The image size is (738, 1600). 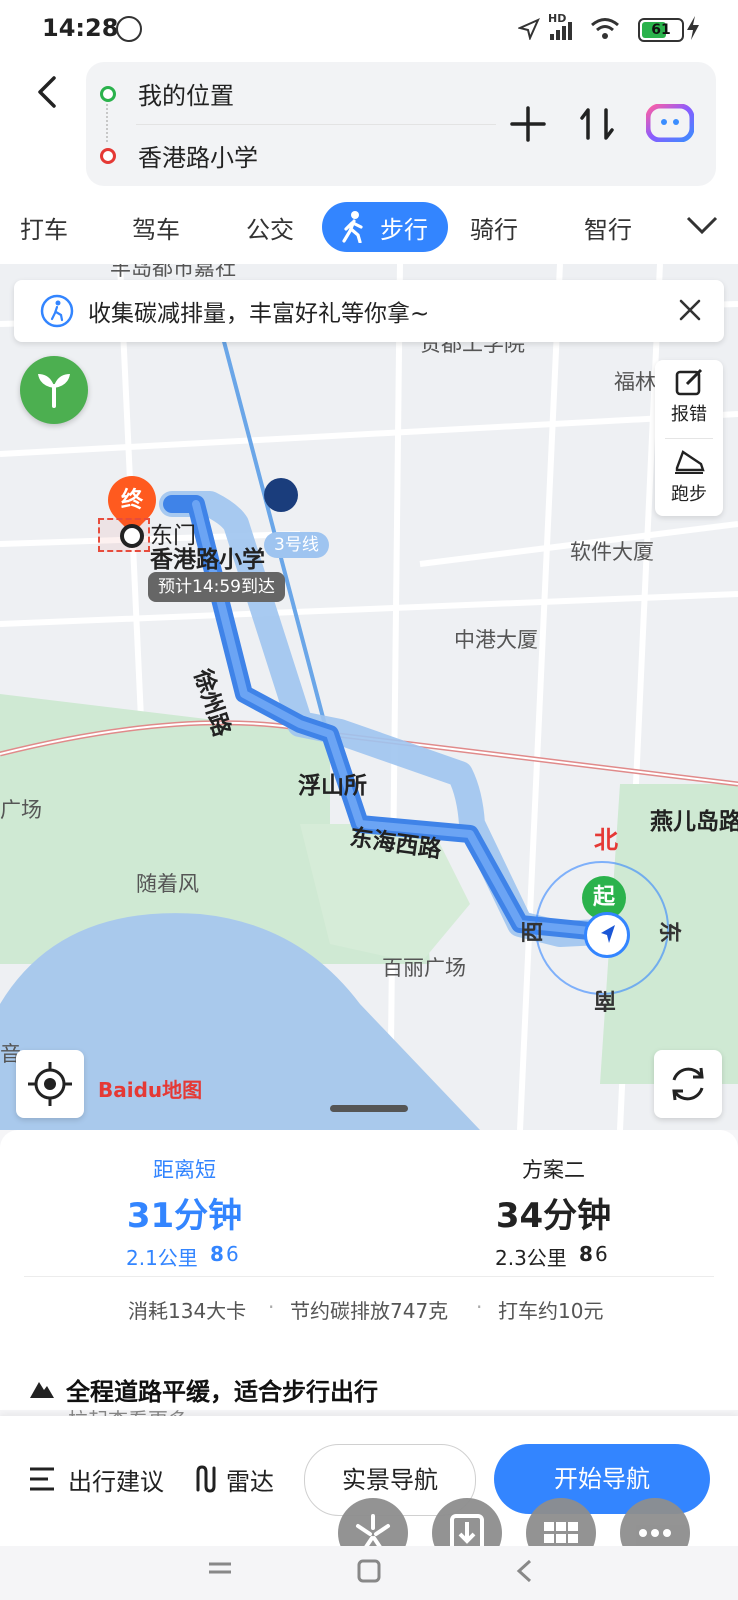 What do you see at coordinates (529, 29) in the screenshot?
I see `location-arrow-icon` at bounding box center [529, 29].